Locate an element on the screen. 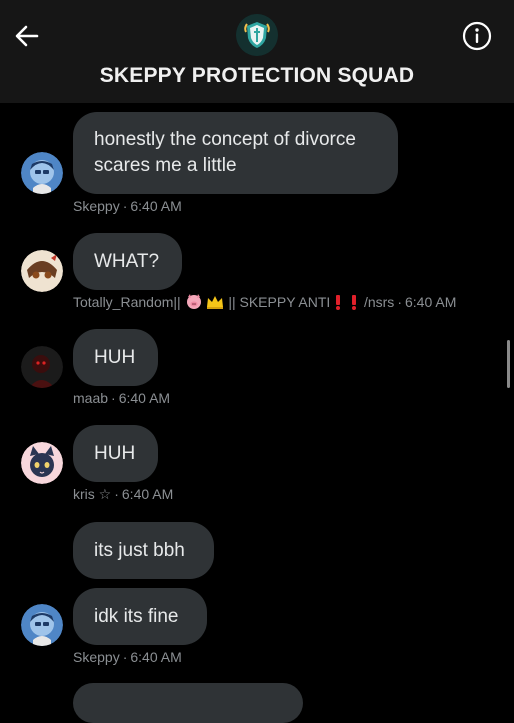 The width and height of the screenshot is (514, 723). message-bubble-partial is located at coordinates (188, 703).